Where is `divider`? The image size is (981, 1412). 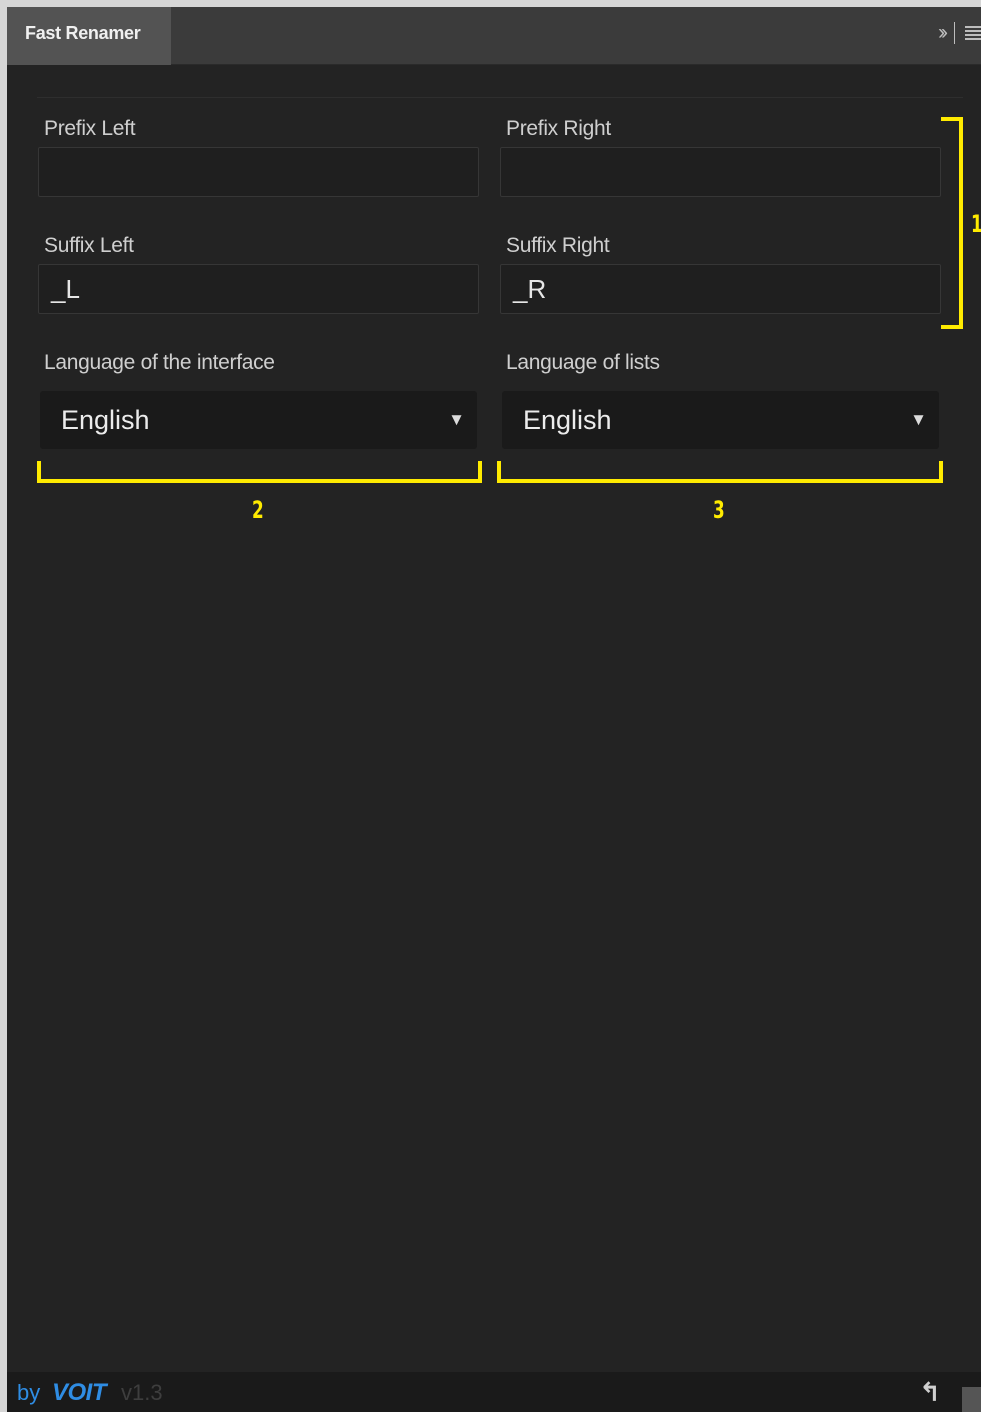 divider is located at coordinates (500, 97).